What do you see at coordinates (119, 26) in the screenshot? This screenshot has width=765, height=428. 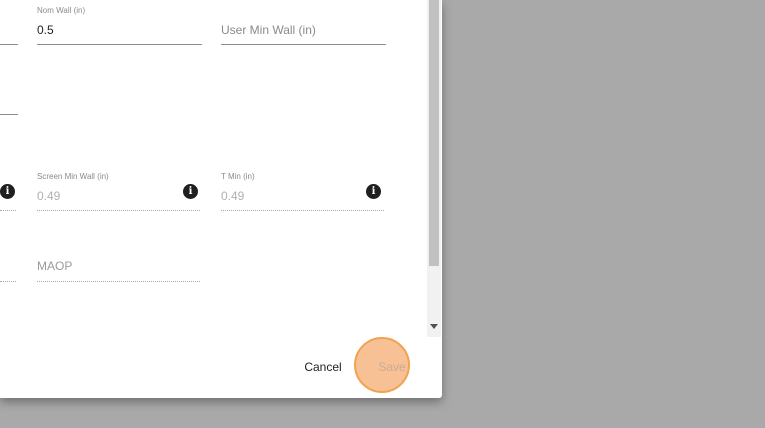 I see `nom-wall-field: Nom Wall (in) 0.5` at bounding box center [119, 26].